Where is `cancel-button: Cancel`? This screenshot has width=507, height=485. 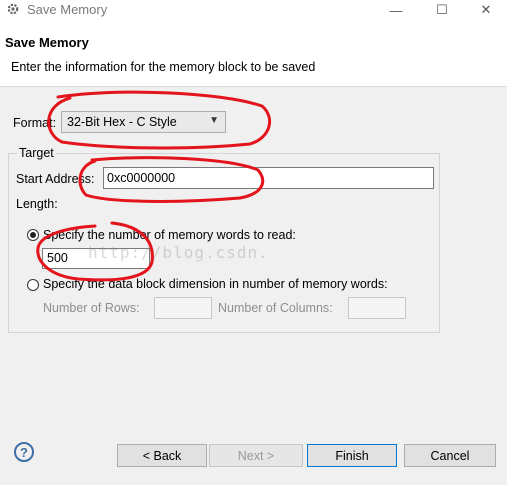 cancel-button: Cancel is located at coordinates (450, 455).